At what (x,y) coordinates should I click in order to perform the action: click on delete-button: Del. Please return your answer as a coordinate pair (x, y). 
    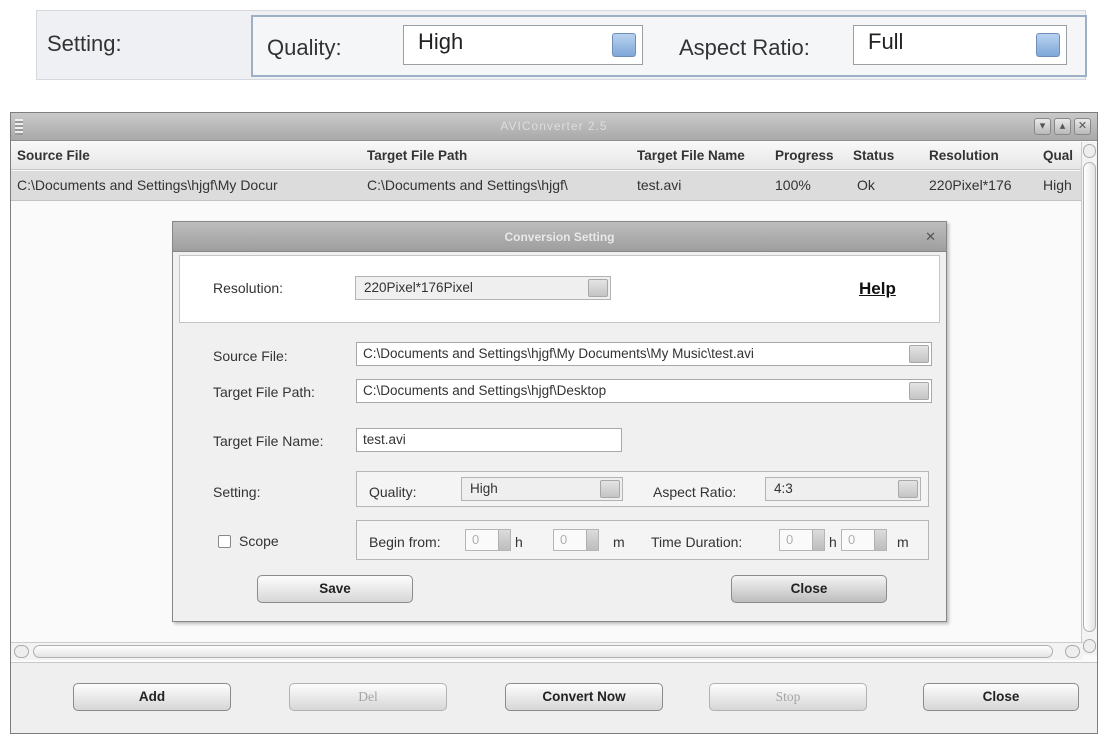
    Looking at the image, I should click on (368, 697).